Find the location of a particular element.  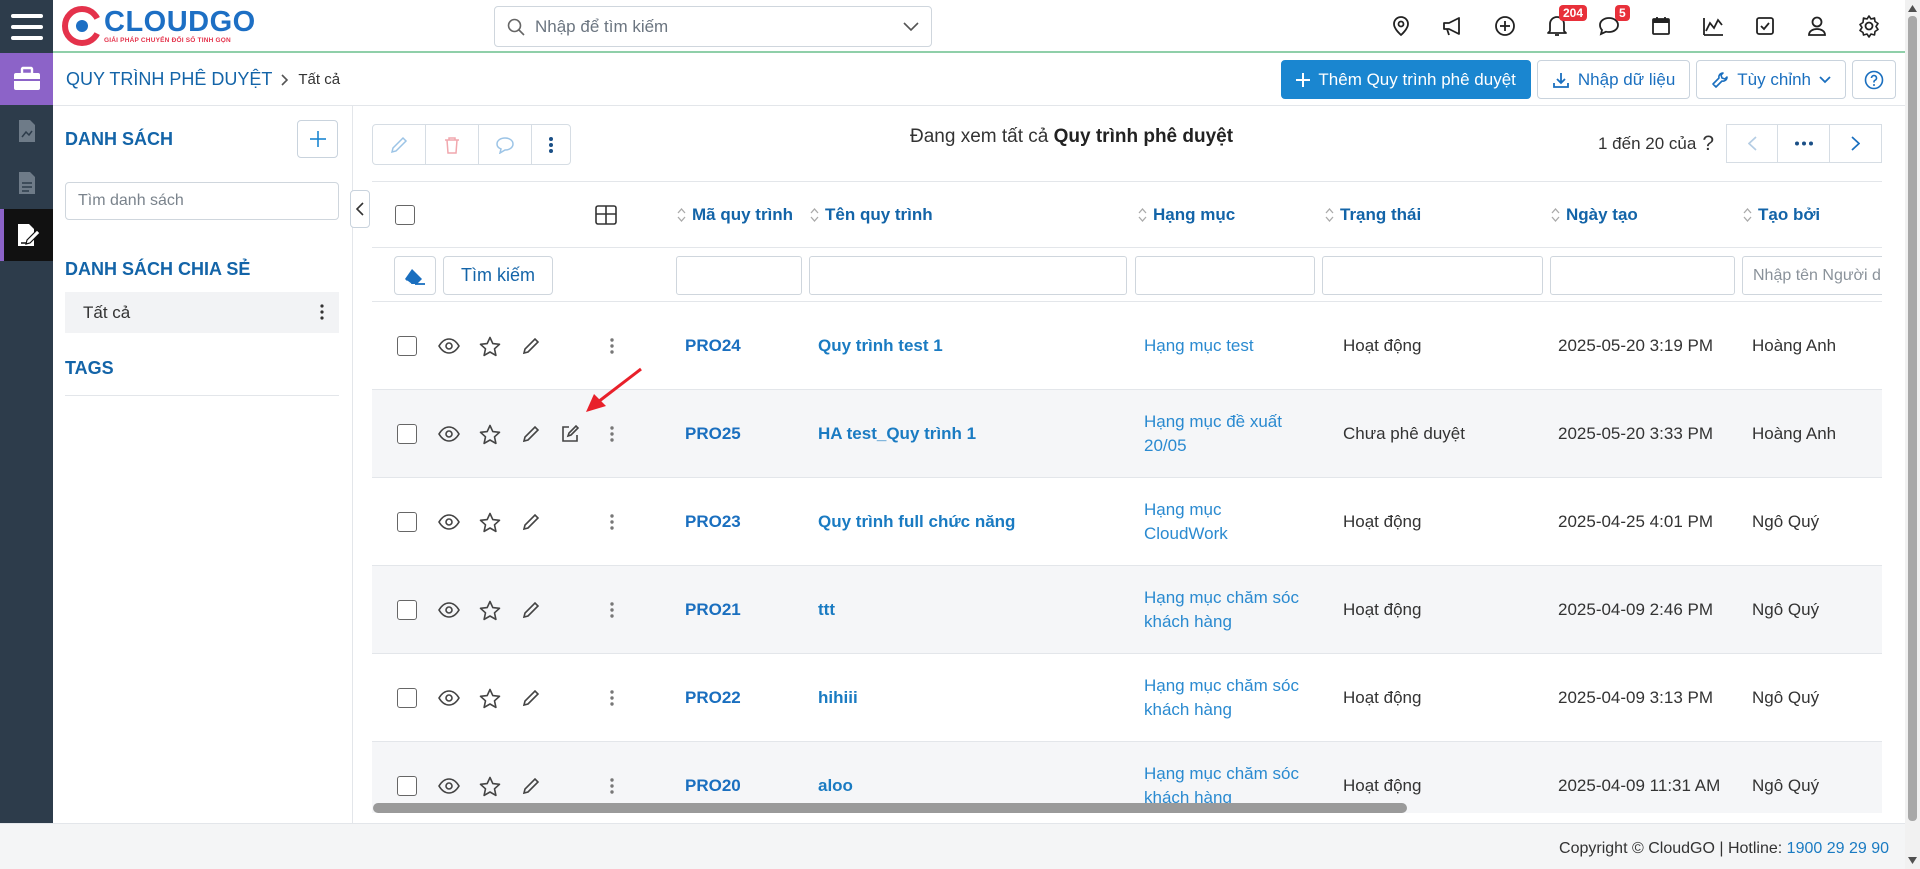

column-header-creator: Tạo bởi is located at coordinates (1781, 215).